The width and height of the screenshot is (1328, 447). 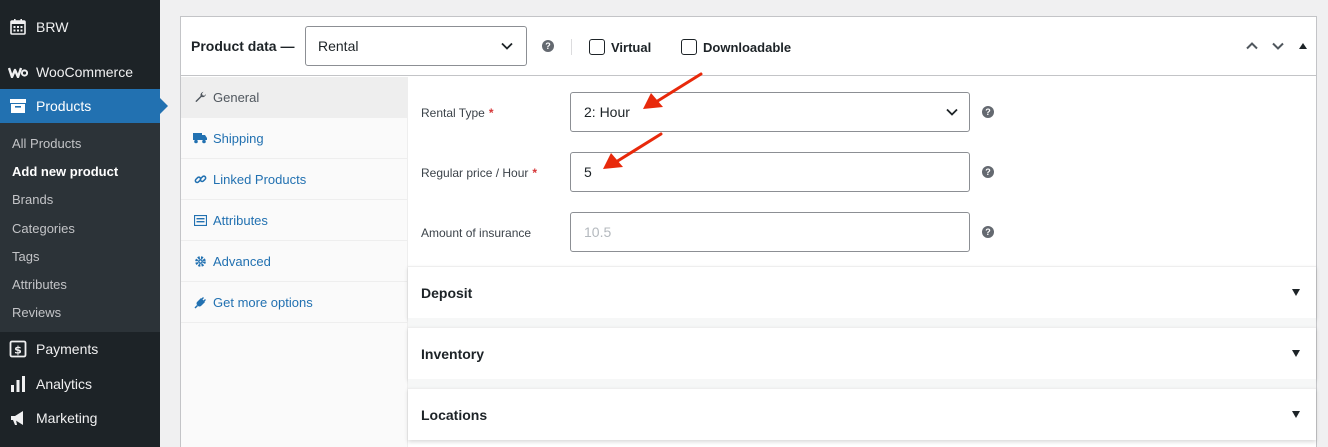 What do you see at coordinates (25, 256) in the screenshot?
I see `submenu-tags: Tags` at bounding box center [25, 256].